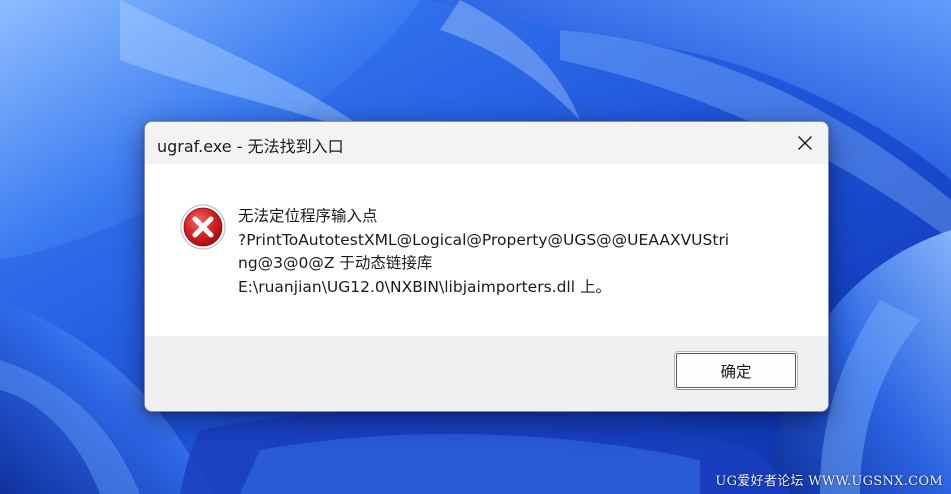 Image resolution: width=951 pixels, height=494 pixels. What do you see at coordinates (486, 143) in the screenshot?
I see `dialog-titlebar: ugraf.exe - 无法找到入口` at bounding box center [486, 143].